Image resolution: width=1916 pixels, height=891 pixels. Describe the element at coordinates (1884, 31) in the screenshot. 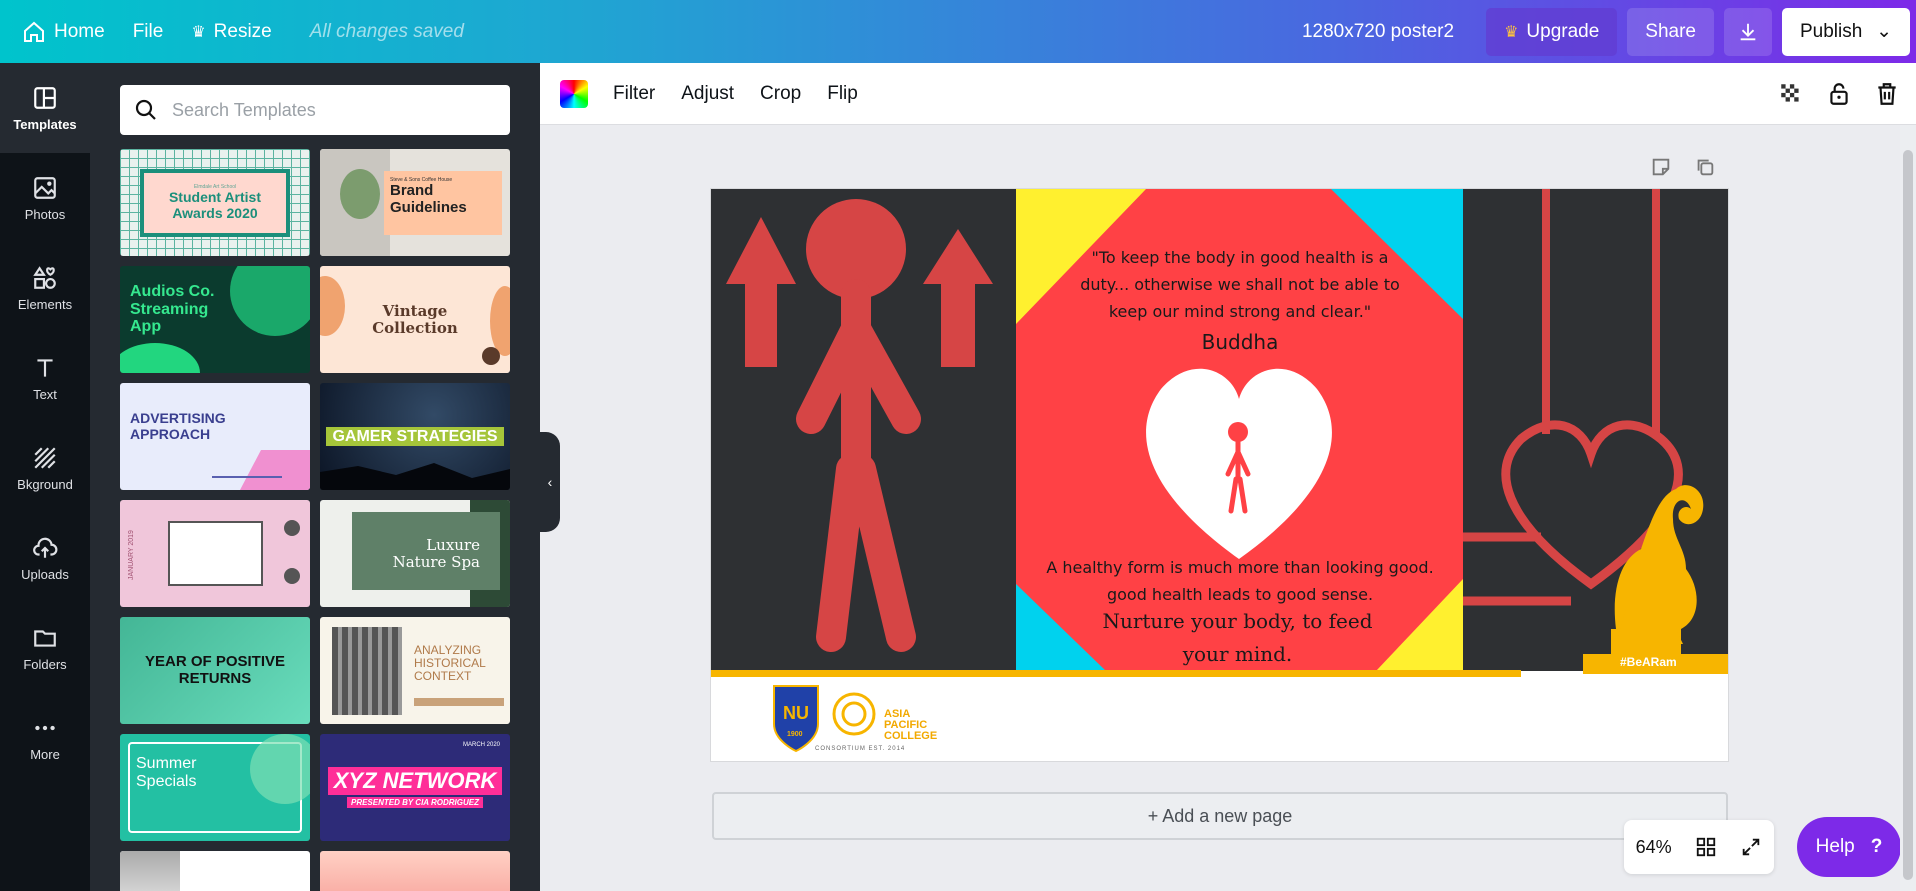

I see `chevron-down-icon: ⌄` at that location.